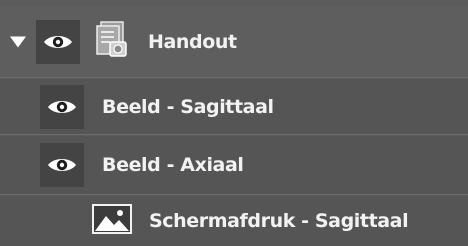  I want to click on image-icon, so click(112, 221).